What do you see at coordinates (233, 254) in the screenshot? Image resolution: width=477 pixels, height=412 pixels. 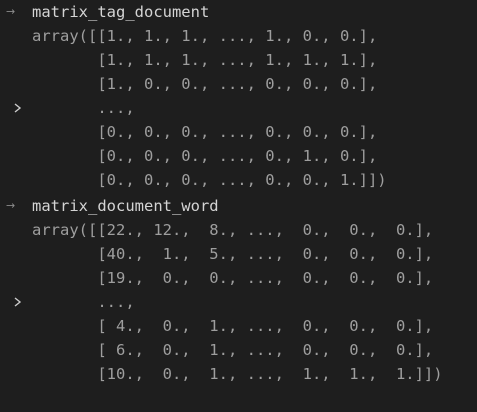 I see `output-line: [40., 1., 5., ..., 0., 0., 0.],` at bounding box center [233, 254].